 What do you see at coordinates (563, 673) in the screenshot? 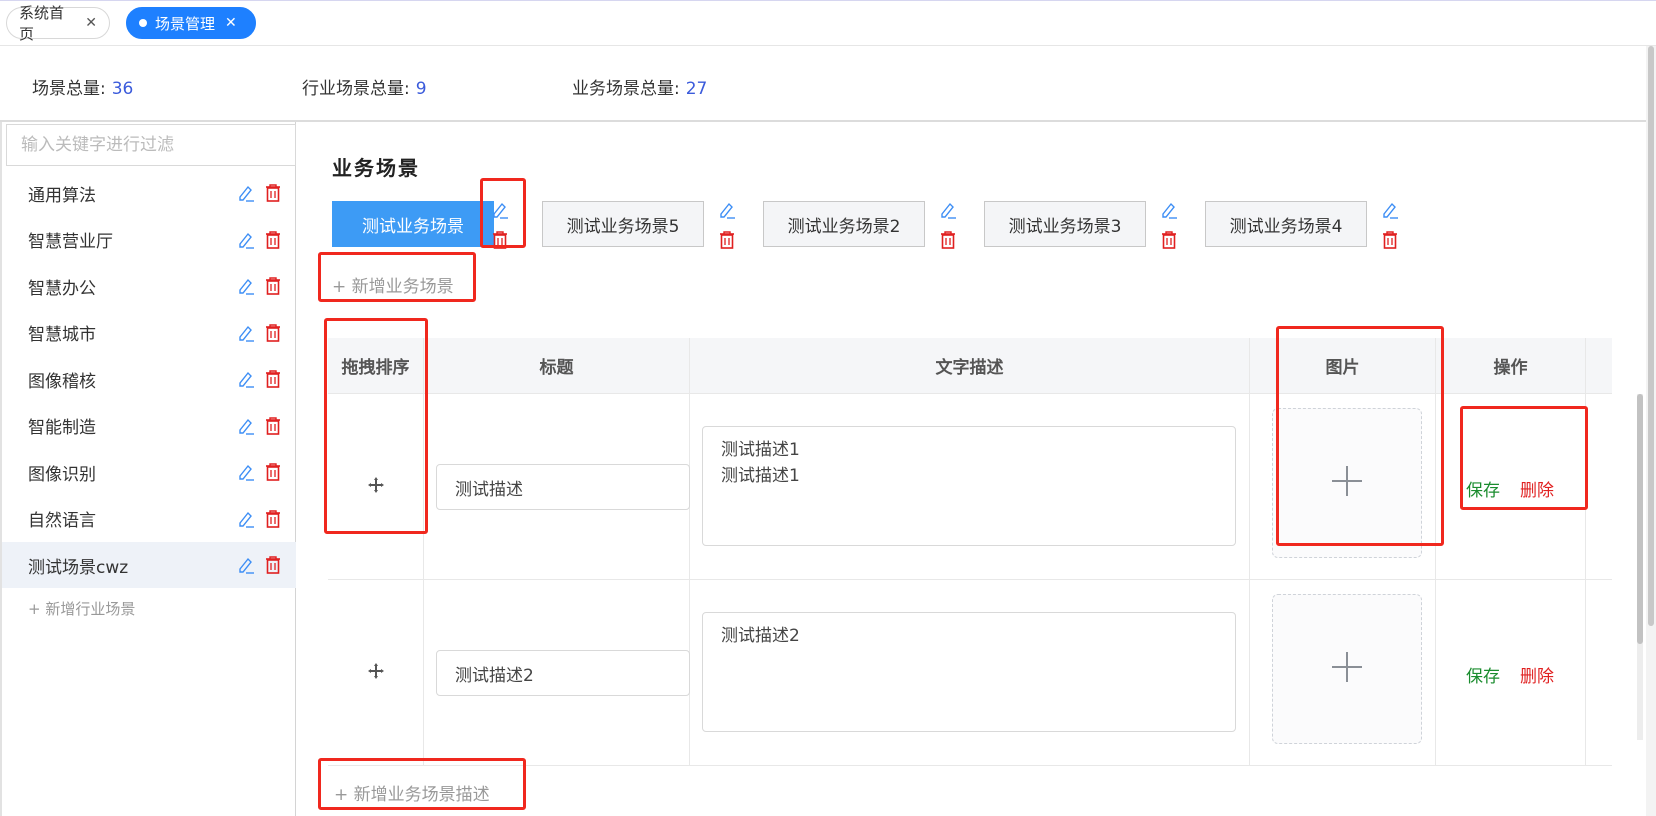
I see `title-input: 测试描述2` at bounding box center [563, 673].